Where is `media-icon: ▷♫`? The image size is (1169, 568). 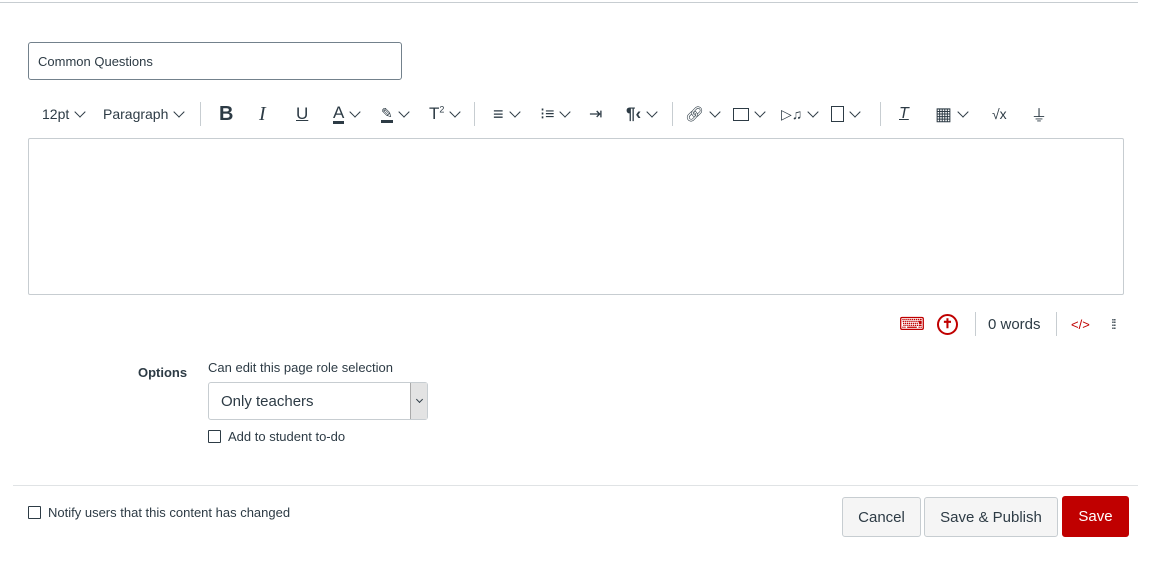
media-icon: ▷♫ is located at coordinates (792, 113).